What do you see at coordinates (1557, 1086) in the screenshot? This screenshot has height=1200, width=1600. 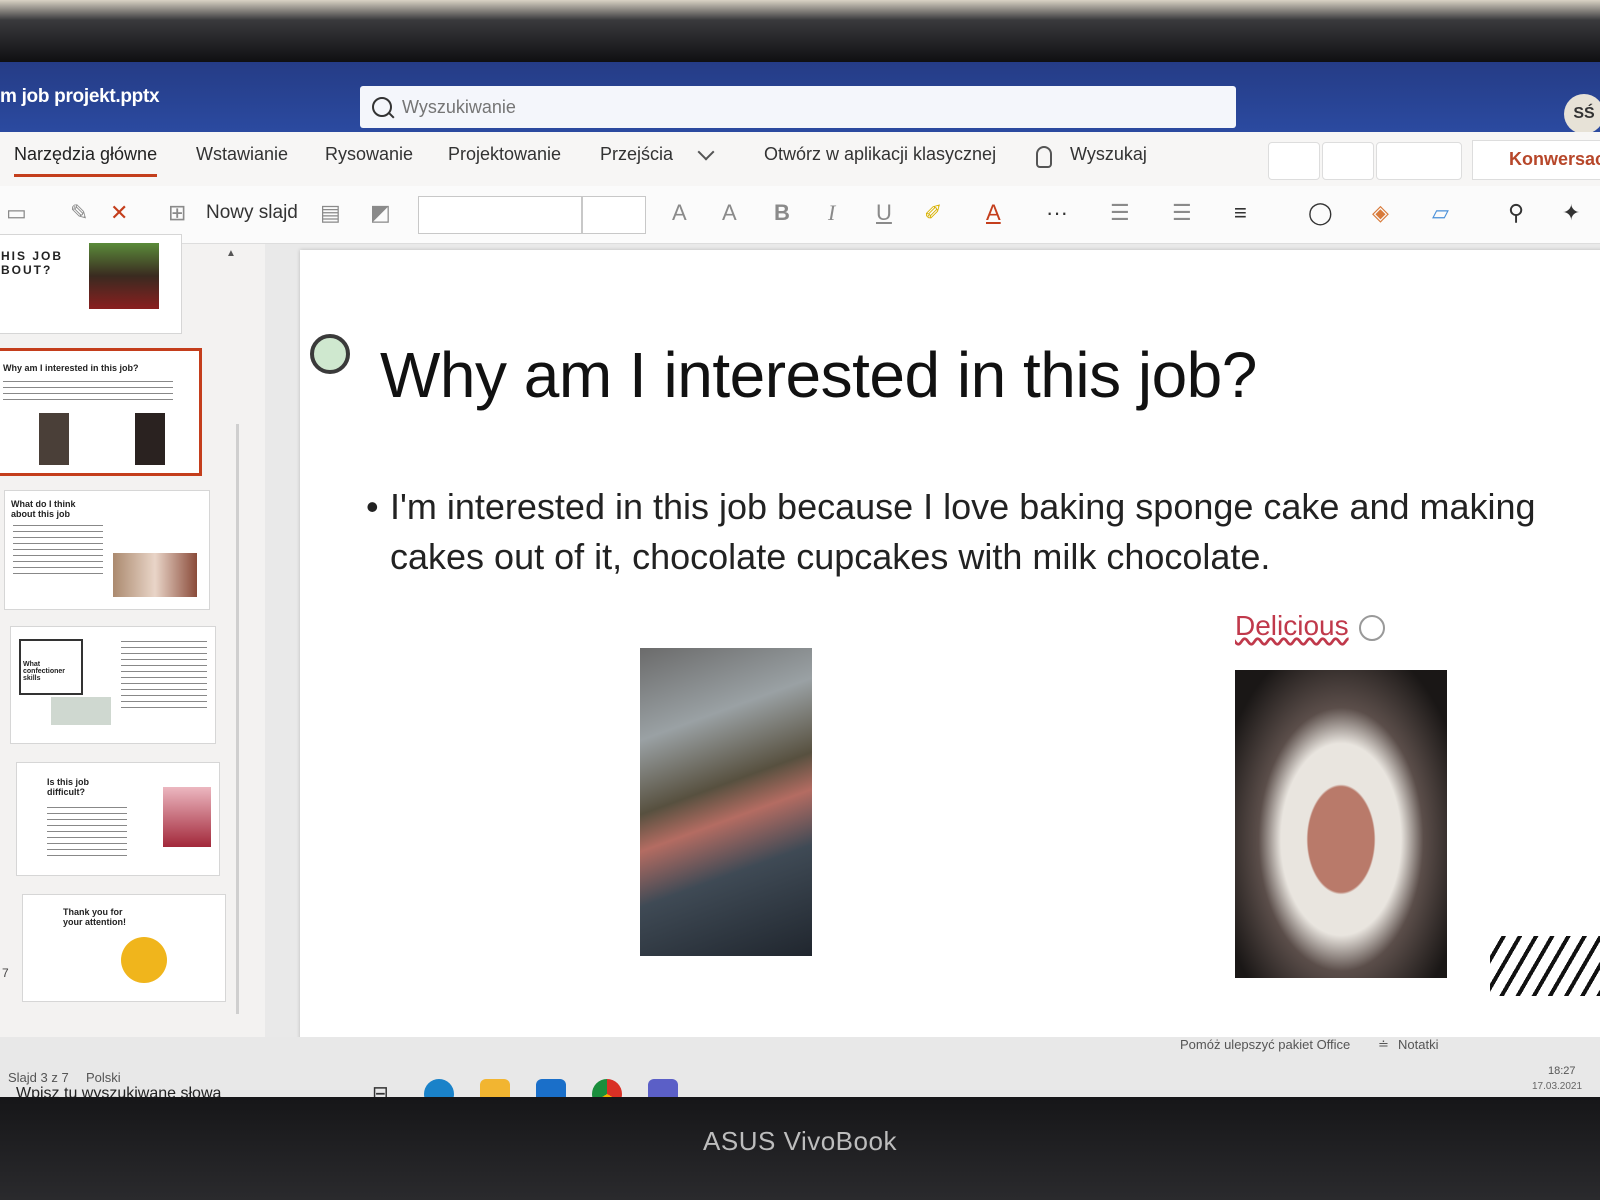 I see `clock-date: 17.03.2021` at bounding box center [1557, 1086].